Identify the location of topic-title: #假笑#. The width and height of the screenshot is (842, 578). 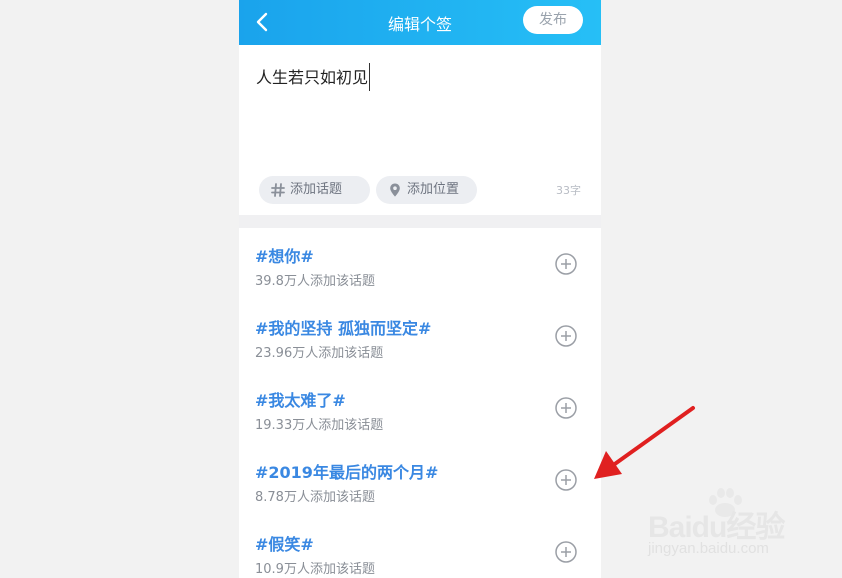
(284, 544).